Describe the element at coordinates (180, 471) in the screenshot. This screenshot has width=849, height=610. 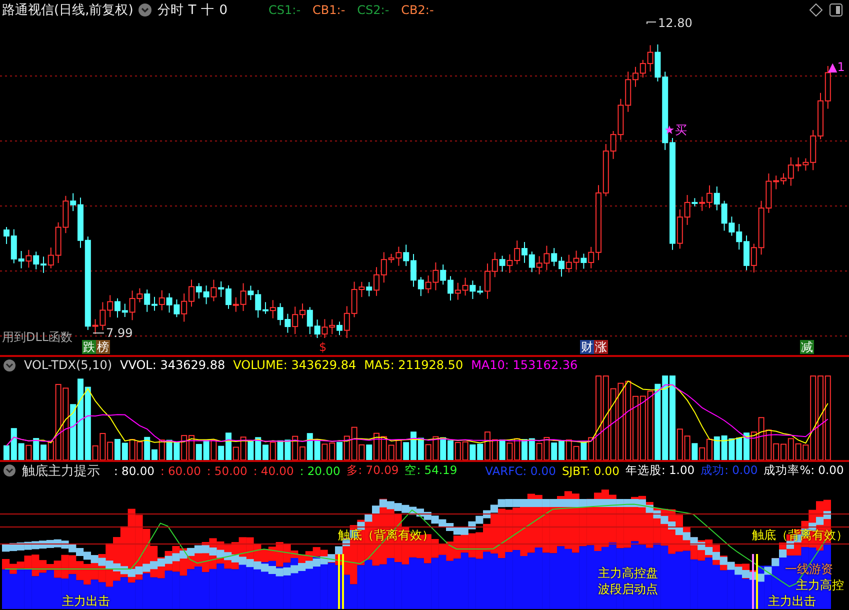
I see `indicator-value: : 60.00` at that location.